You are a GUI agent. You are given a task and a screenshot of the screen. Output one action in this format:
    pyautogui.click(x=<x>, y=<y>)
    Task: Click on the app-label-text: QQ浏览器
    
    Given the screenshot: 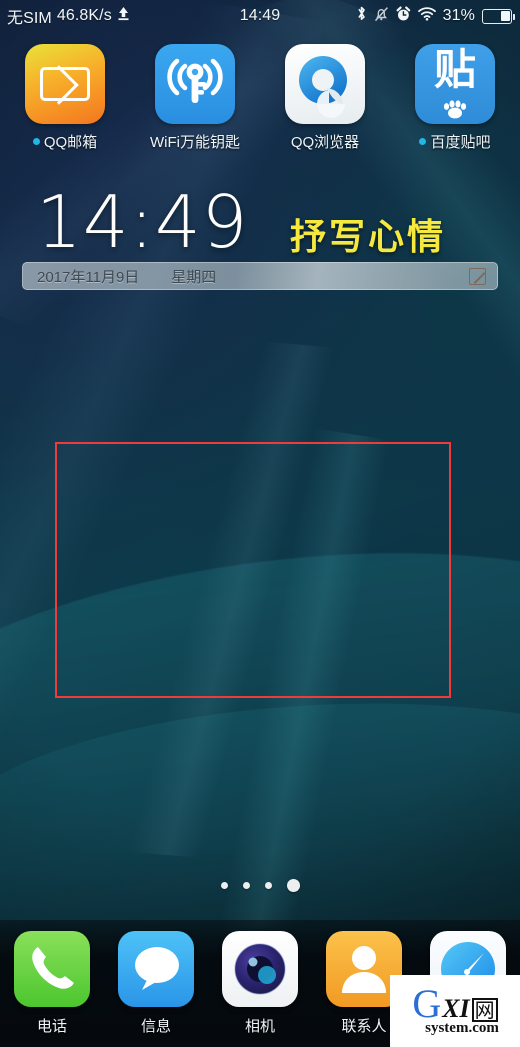 What is the action you would take?
    pyautogui.click(x=325, y=142)
    